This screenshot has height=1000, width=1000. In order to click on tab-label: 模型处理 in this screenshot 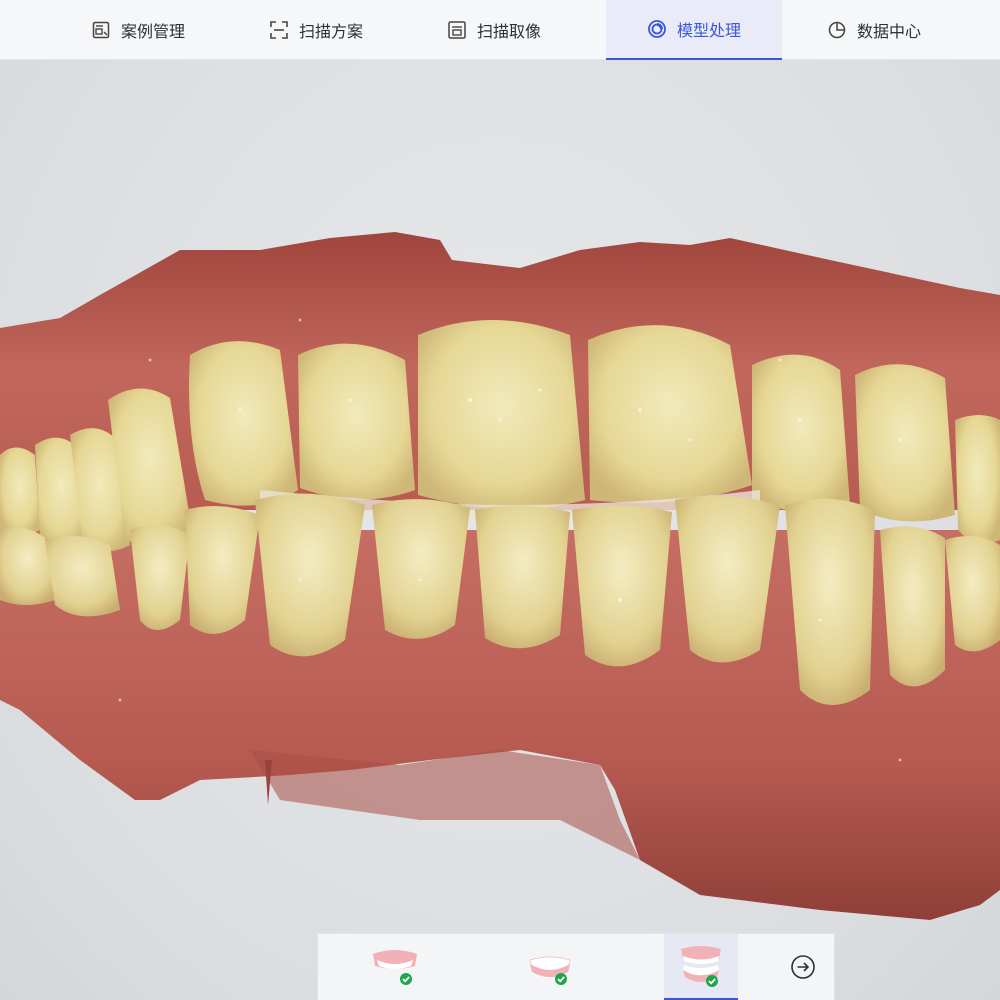, I will do `click(708, 31)`.